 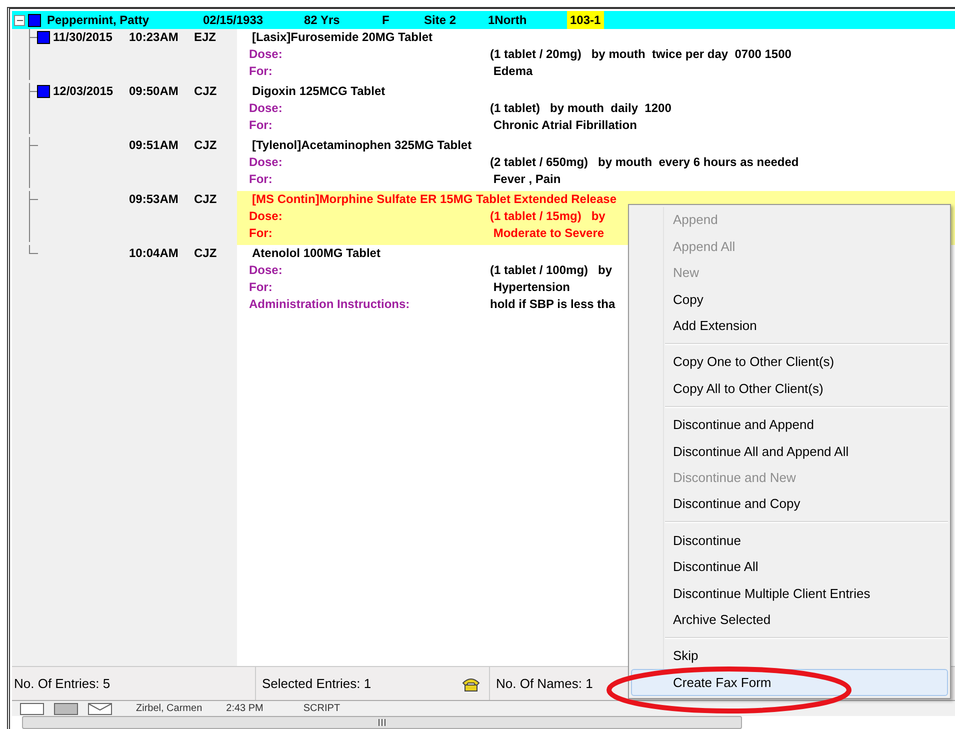 I want to click on drug-name: Digoxin 125MCG Tablet, so click(x=318, y=91).